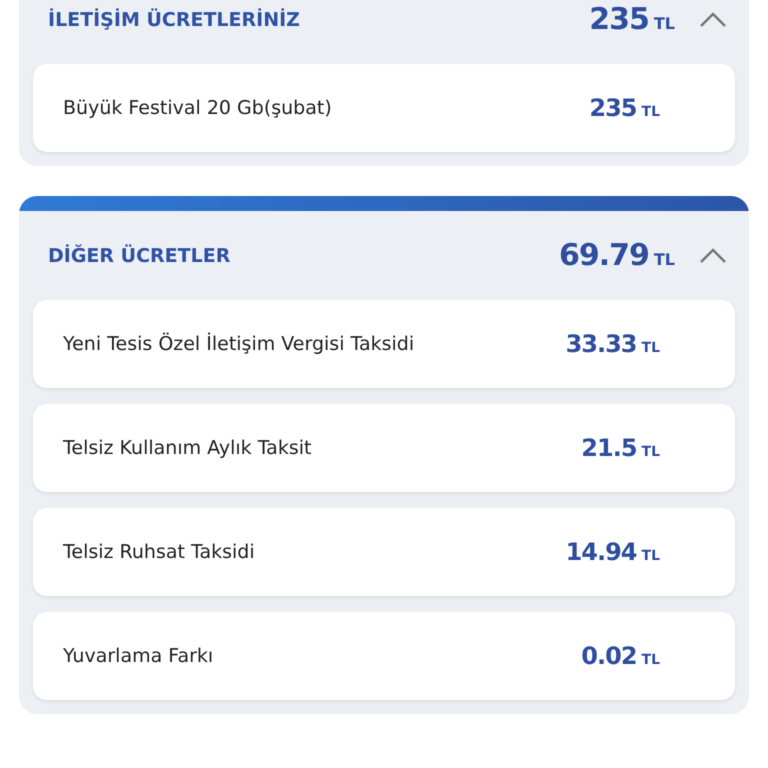 The height and width of the screenshot is (768, 768). I want to click on section-title: İLETİŞİM ÜCRETLERİNİZ, so click(174, 19).